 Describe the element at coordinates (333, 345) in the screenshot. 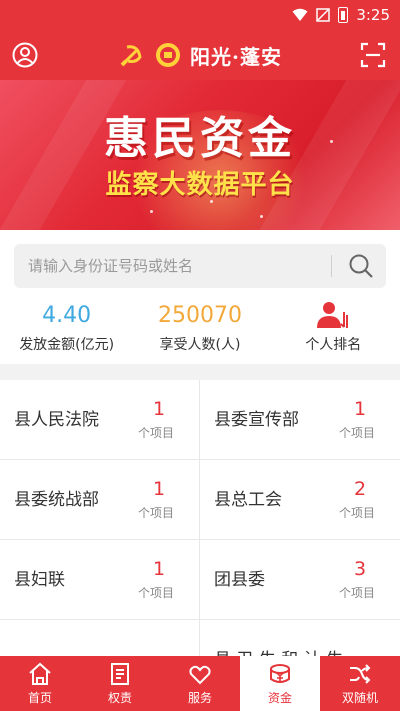

I see `stat-ranking-label: 个人排名` at that location.